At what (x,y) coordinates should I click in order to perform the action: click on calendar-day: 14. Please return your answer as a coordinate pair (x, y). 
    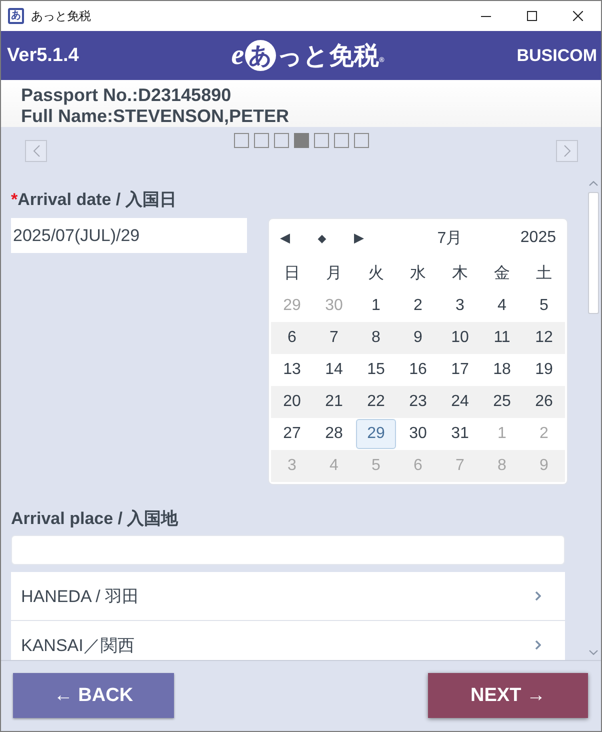
    Looking at the image, I should click on (334, 370).